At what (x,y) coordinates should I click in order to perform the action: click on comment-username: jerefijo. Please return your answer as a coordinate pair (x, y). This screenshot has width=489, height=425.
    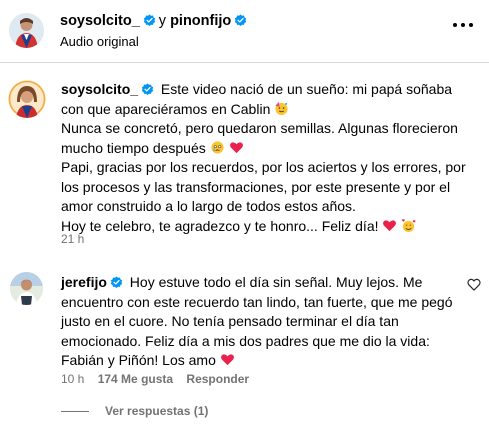
    Looking at the image, I should click on (84, 282).